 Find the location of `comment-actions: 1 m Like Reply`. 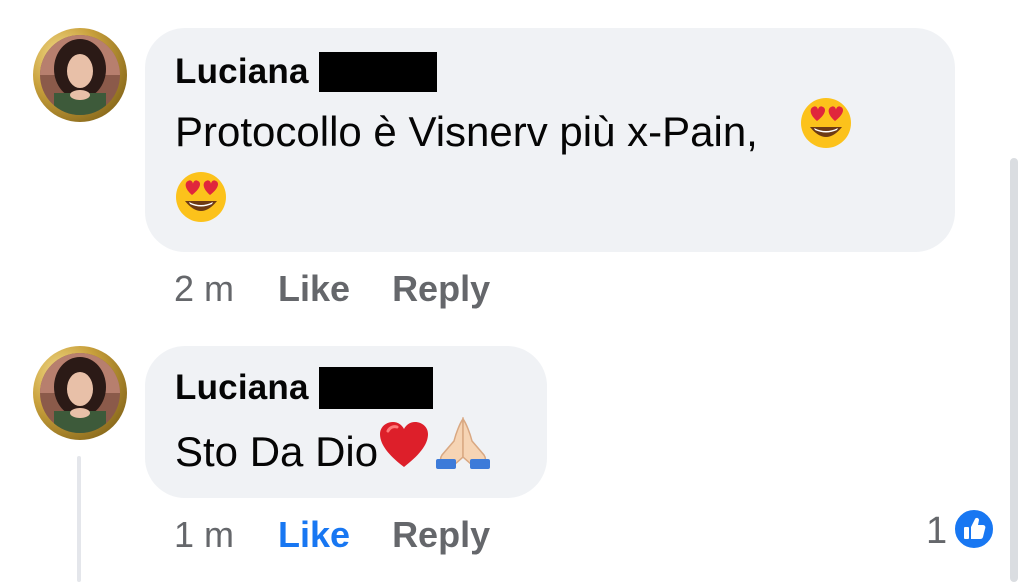

comment-actions: 1 m Like Reply is located at coordinates (332, 535).